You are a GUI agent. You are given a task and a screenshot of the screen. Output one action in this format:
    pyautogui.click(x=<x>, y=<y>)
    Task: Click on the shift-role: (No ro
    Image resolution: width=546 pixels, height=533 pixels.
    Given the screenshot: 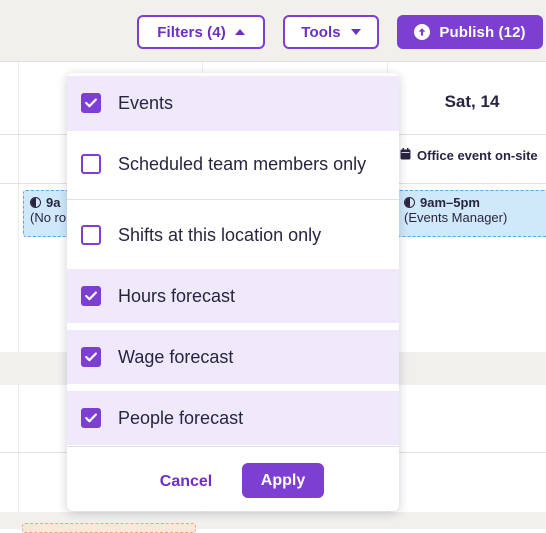 What is the action you would take?
    pyautogui.click(x=48, y=217)
    